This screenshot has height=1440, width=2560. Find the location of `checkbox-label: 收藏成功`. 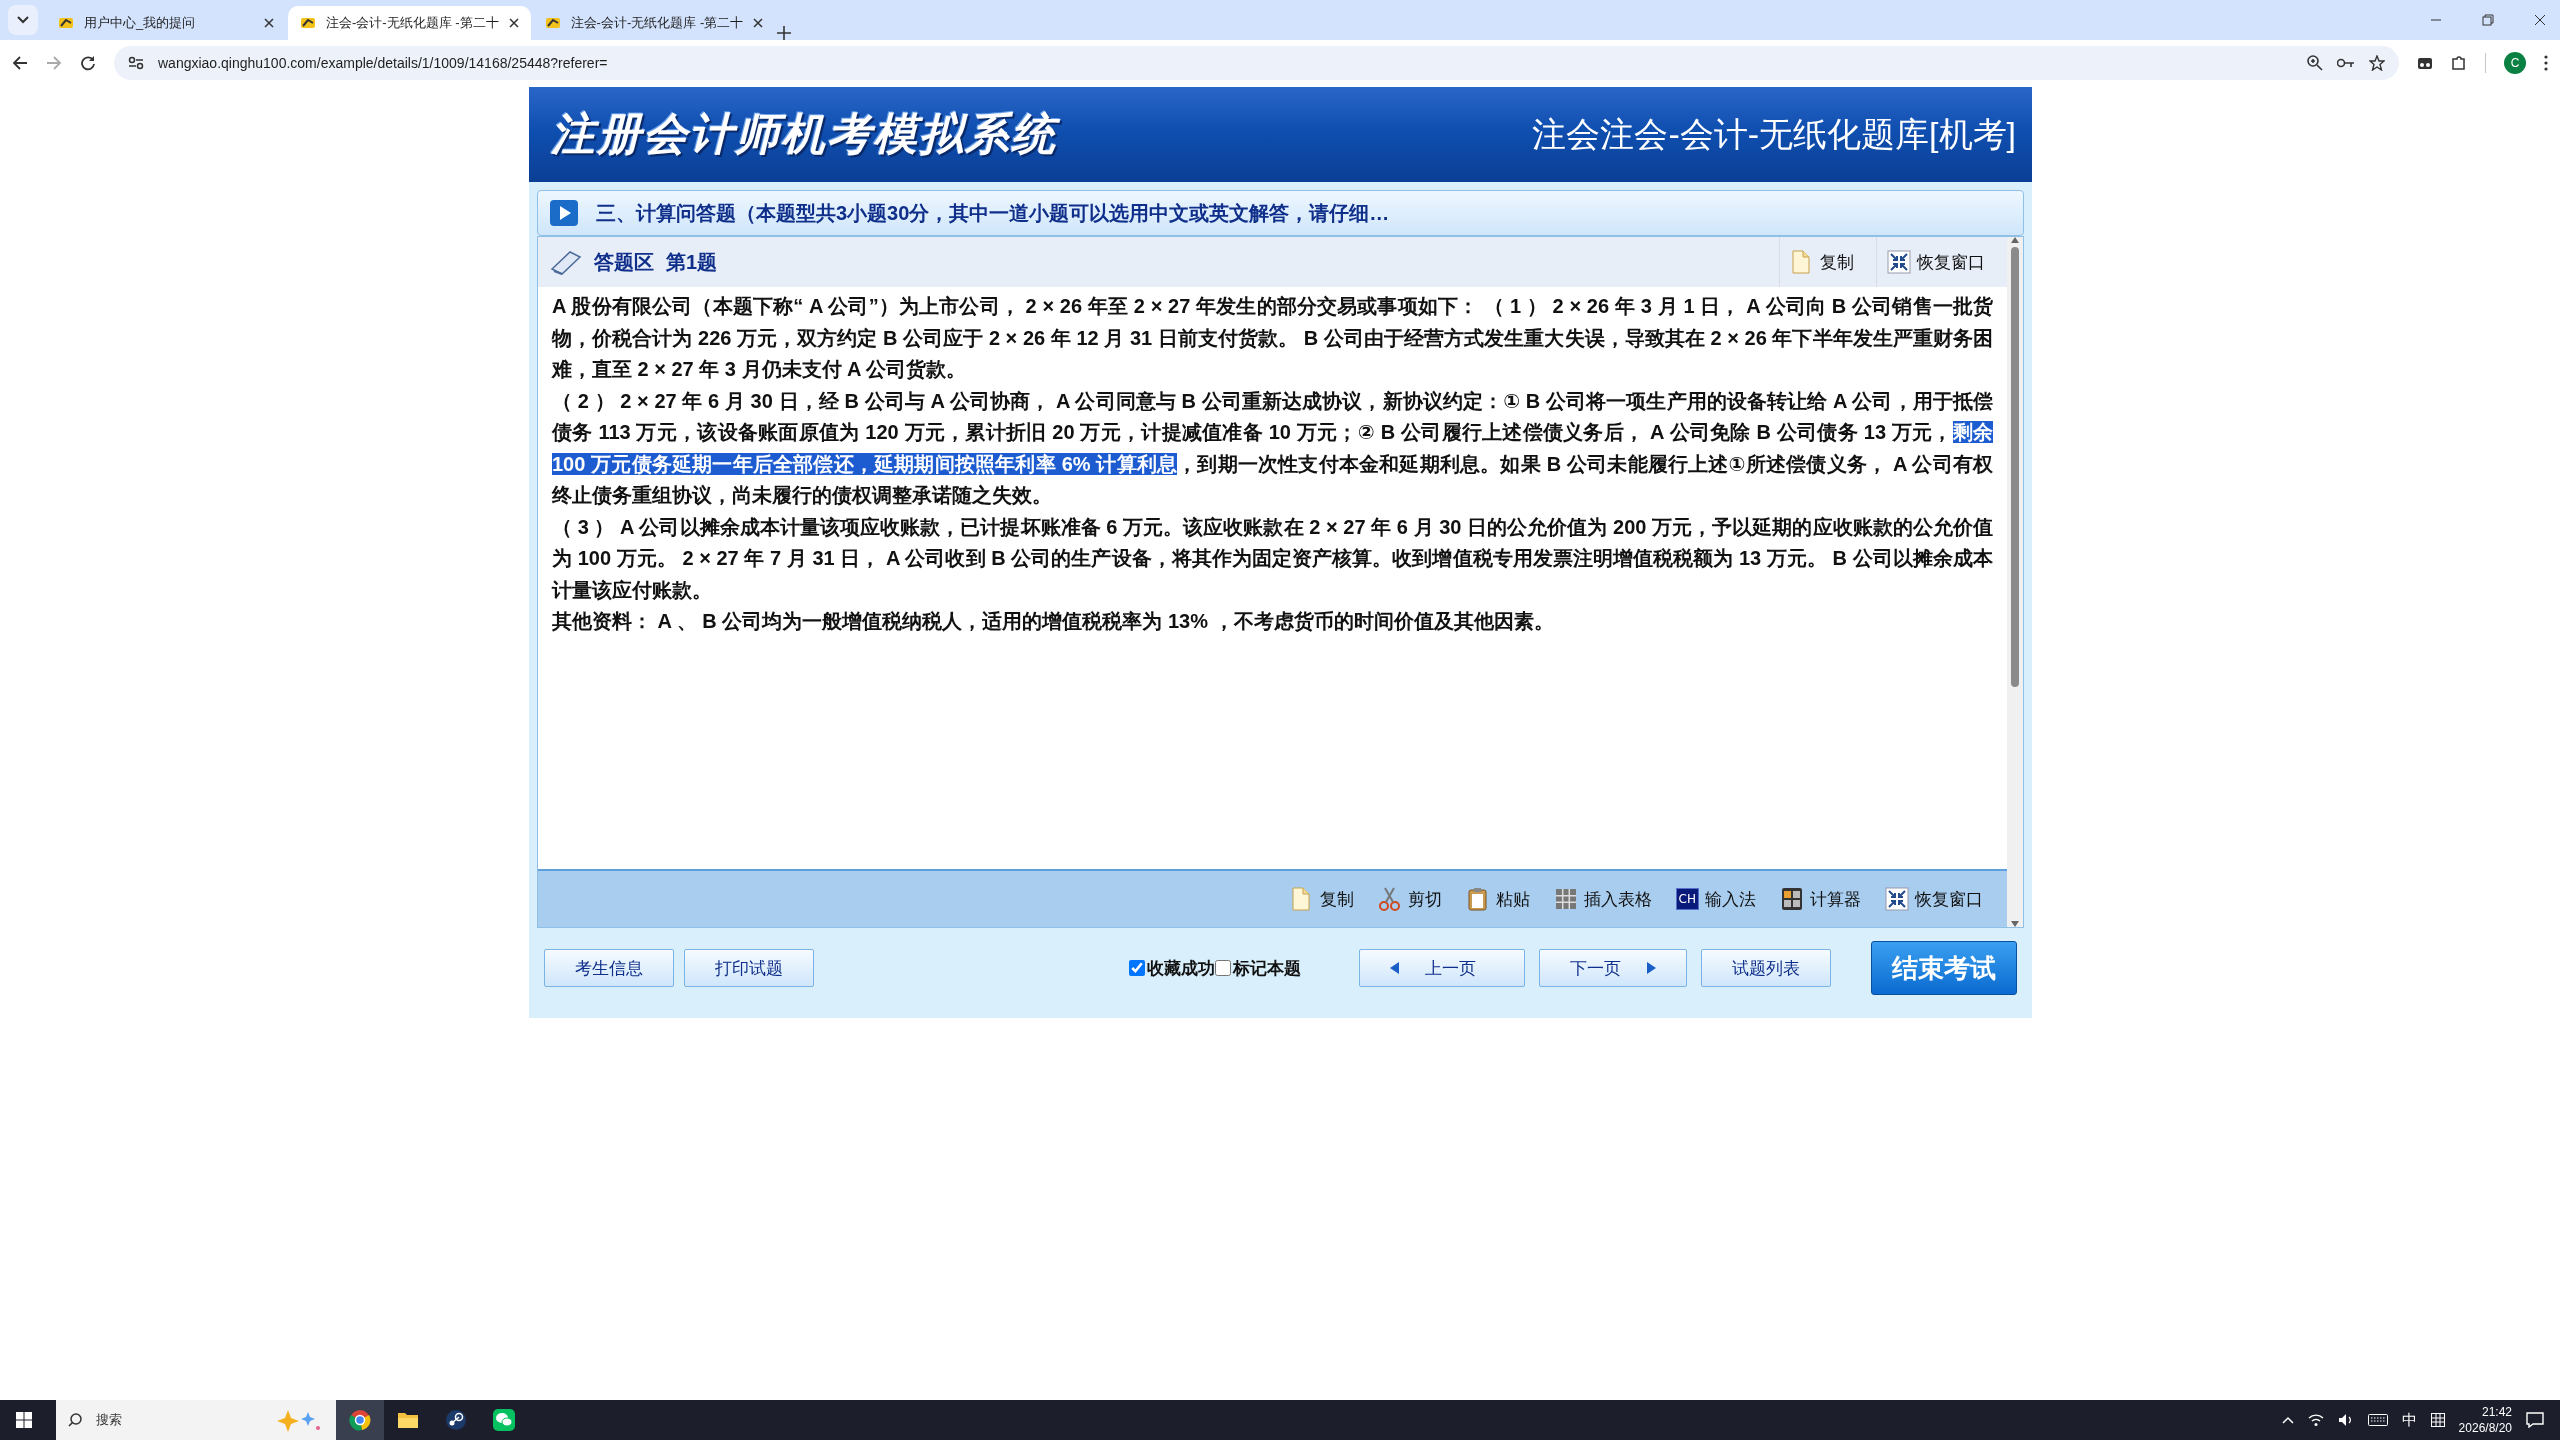

checkbox-label: 收藏成功 is located at coordinates (1181, 968).